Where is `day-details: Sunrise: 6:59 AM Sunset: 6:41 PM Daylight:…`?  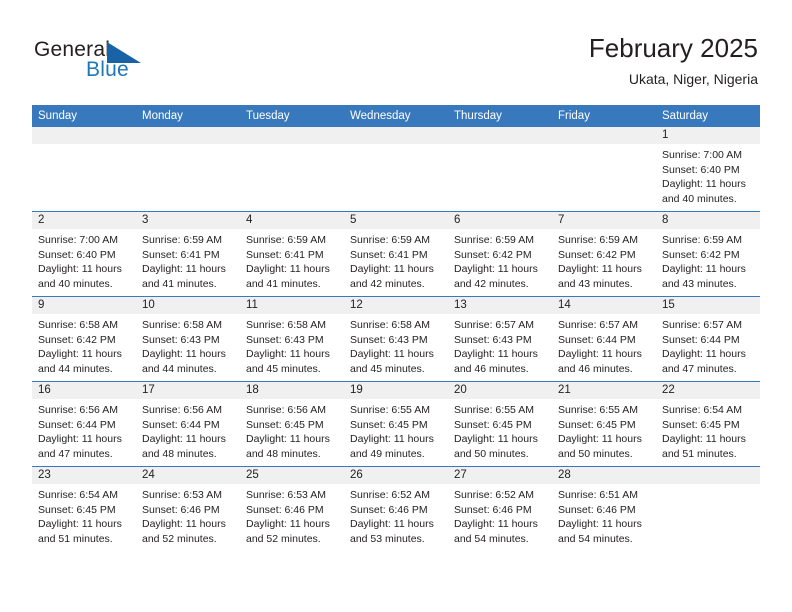 day-details: Sunrise: 6:59 AM Sunset: 6:41 PM Daylight:… is located at coordinates (396, 260).